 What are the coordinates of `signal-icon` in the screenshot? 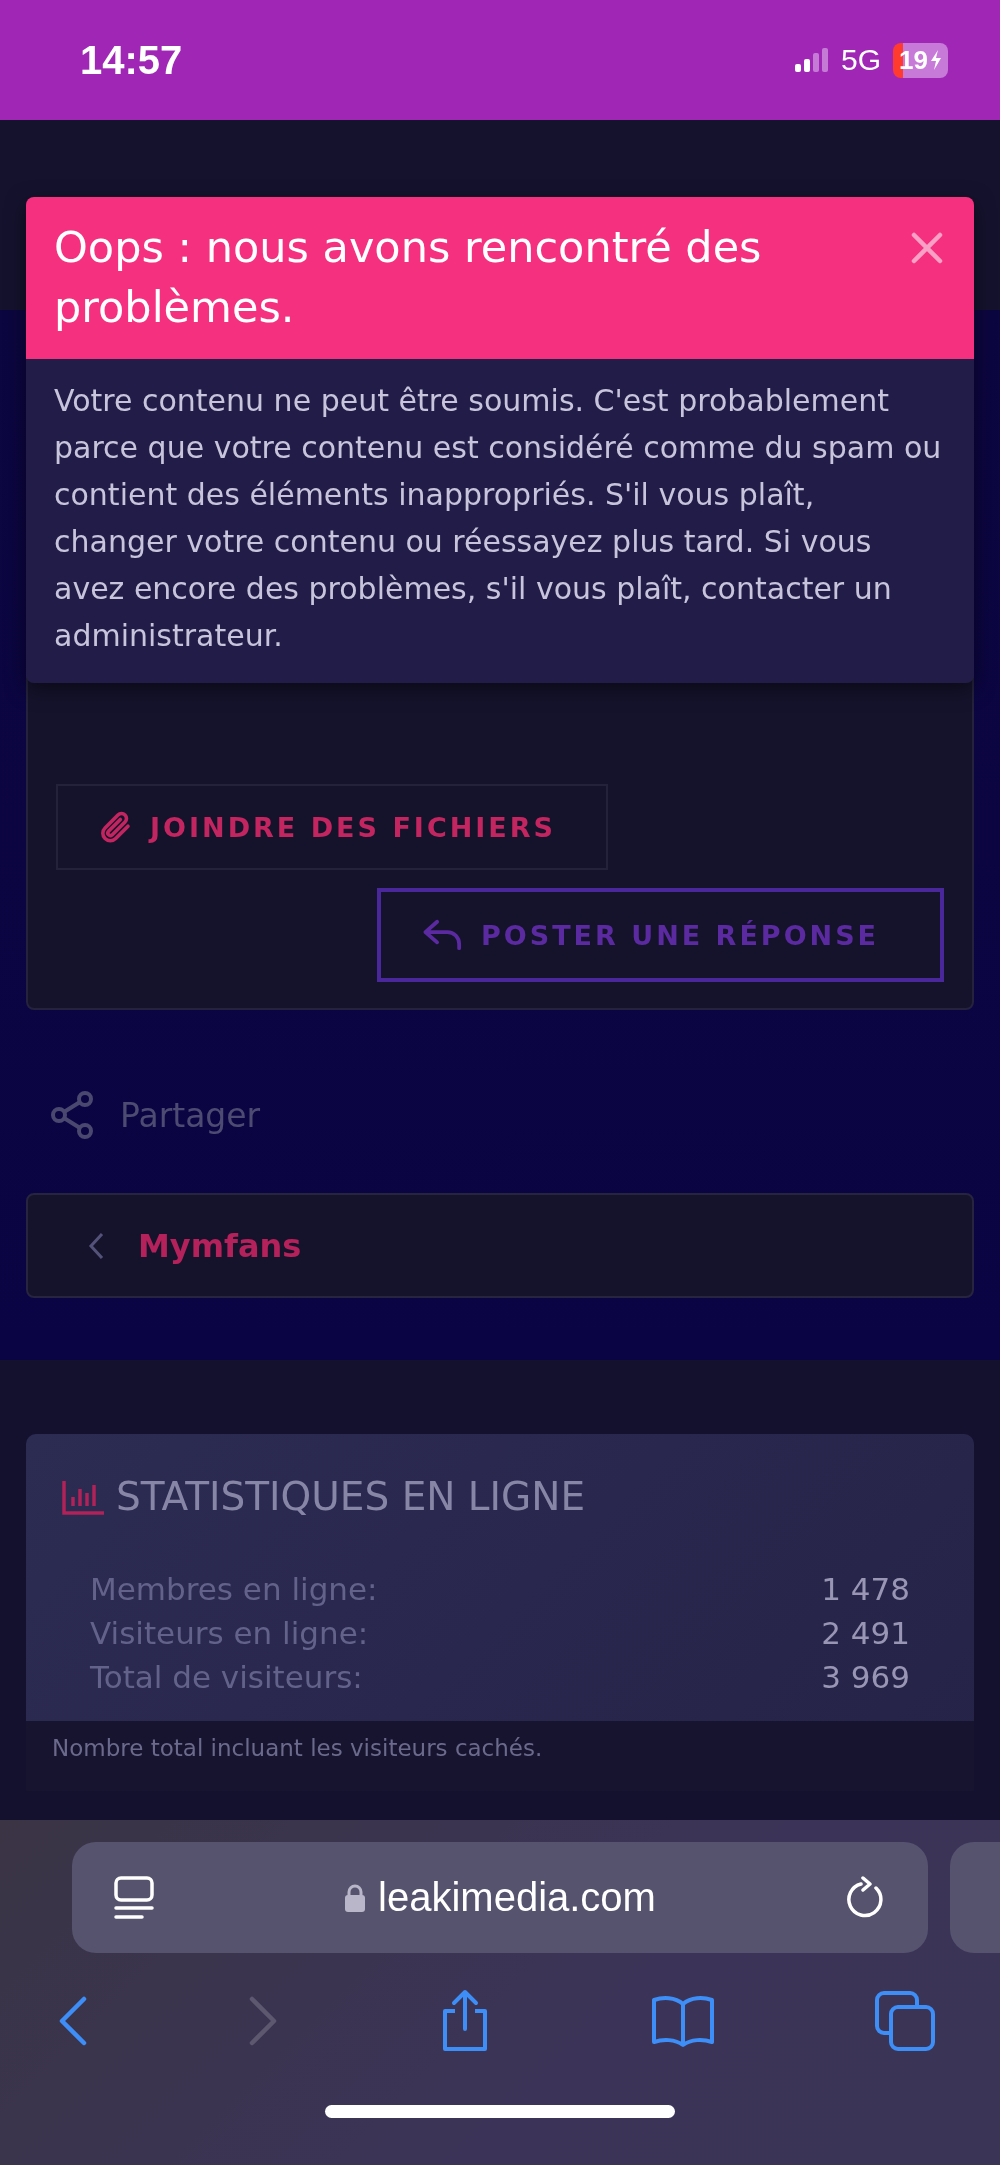 It's located at (812, 60).